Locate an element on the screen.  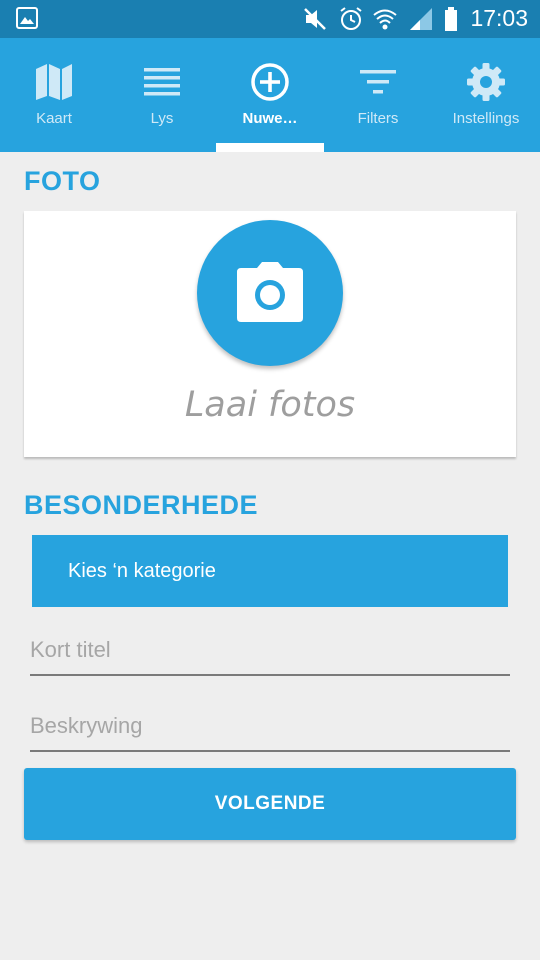
tab-lys: Lys is located at coordinates (162, 95).